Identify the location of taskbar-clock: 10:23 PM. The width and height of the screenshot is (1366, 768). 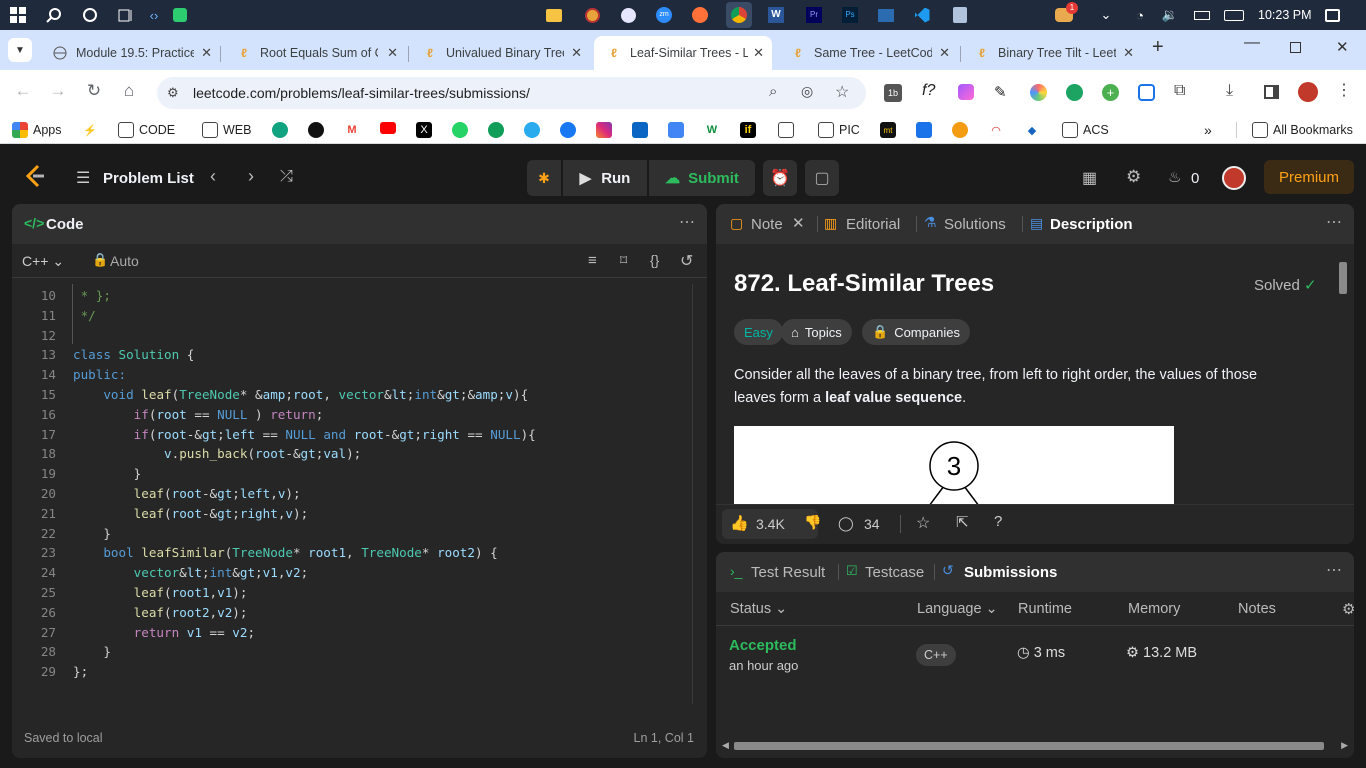
(1285, 15).